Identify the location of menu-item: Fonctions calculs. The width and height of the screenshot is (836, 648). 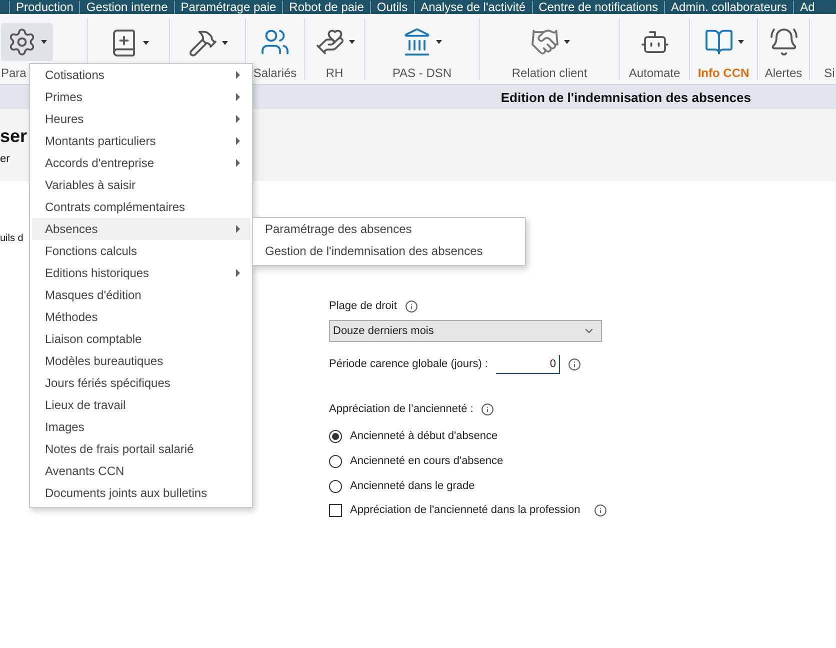
(141, 251).